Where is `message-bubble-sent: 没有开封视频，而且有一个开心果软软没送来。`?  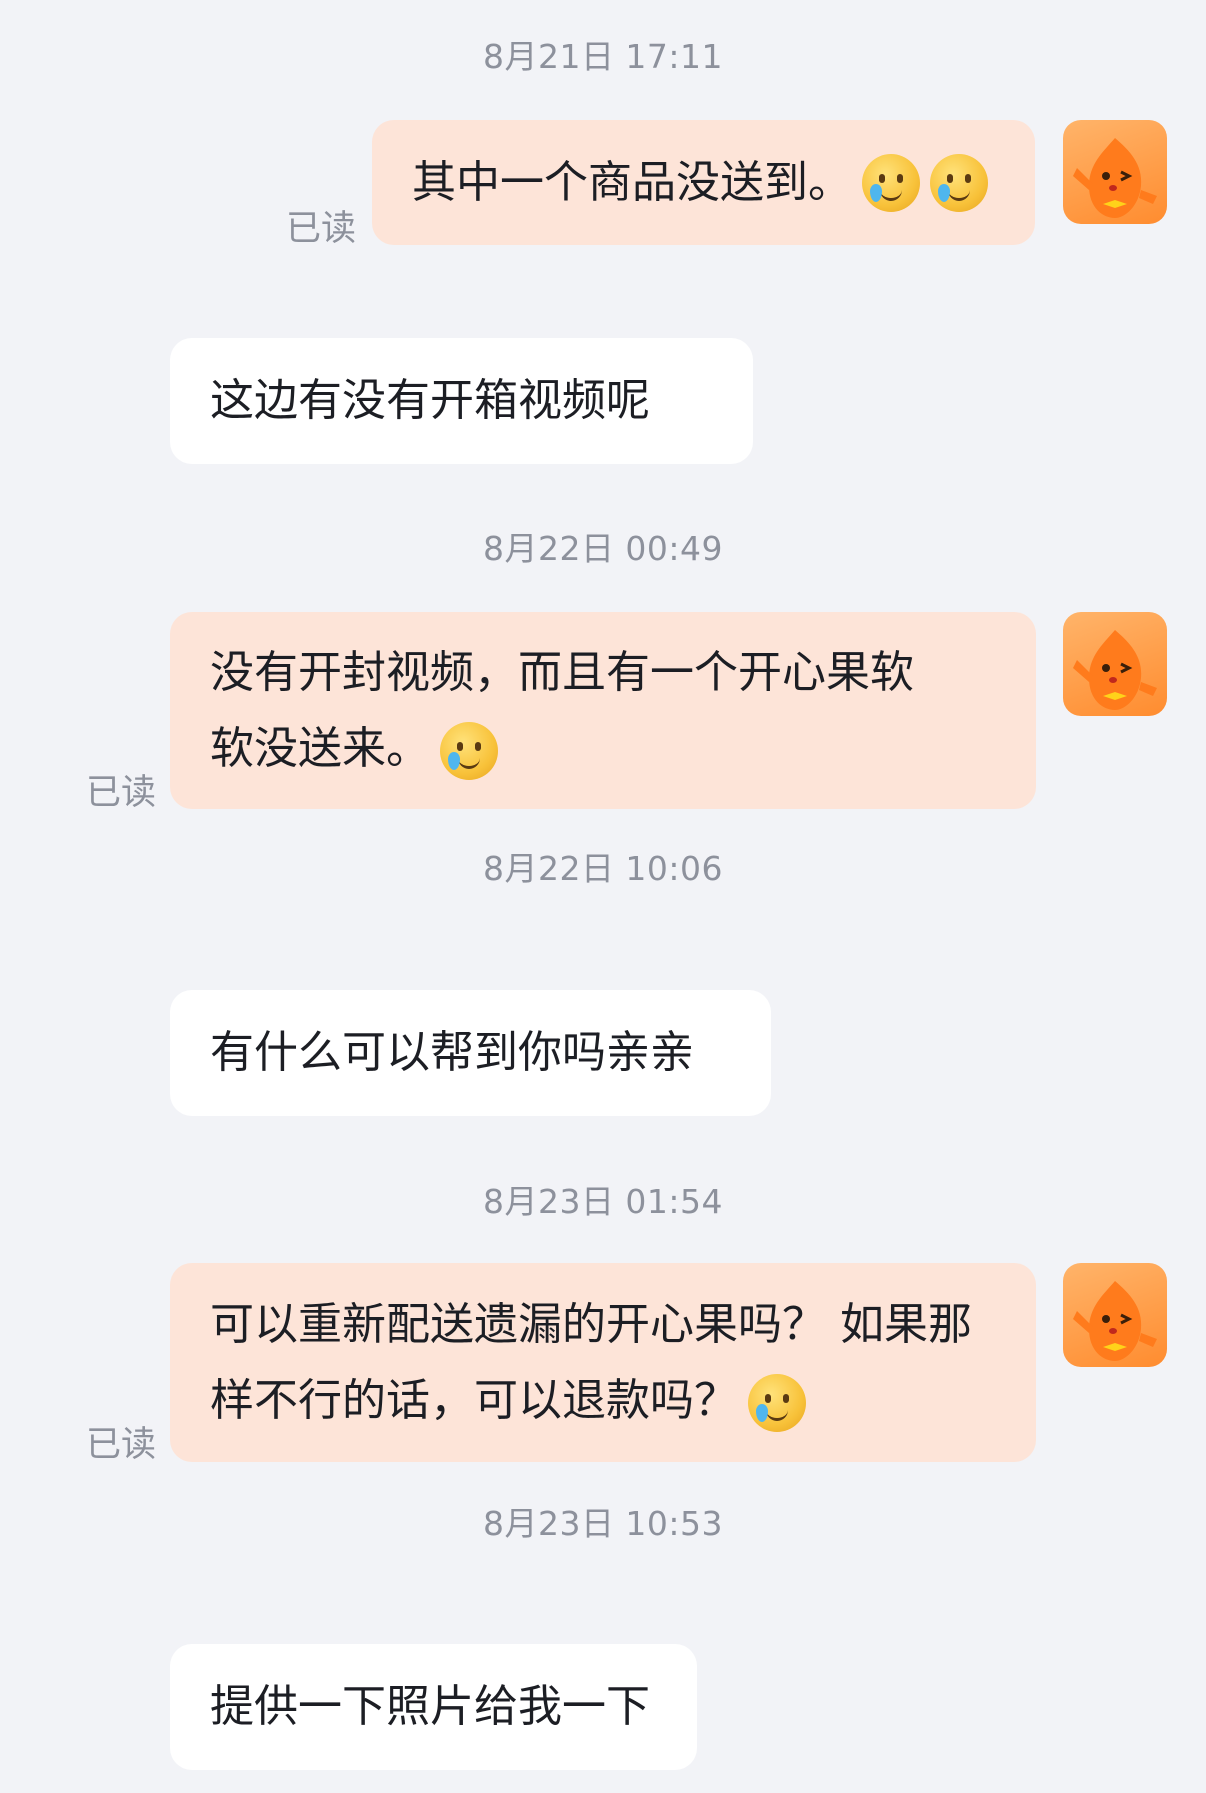
message-bubble-sent: 没有开封视频，而且有一个开心果软软没送来。 is located at coordinates (603, 710).